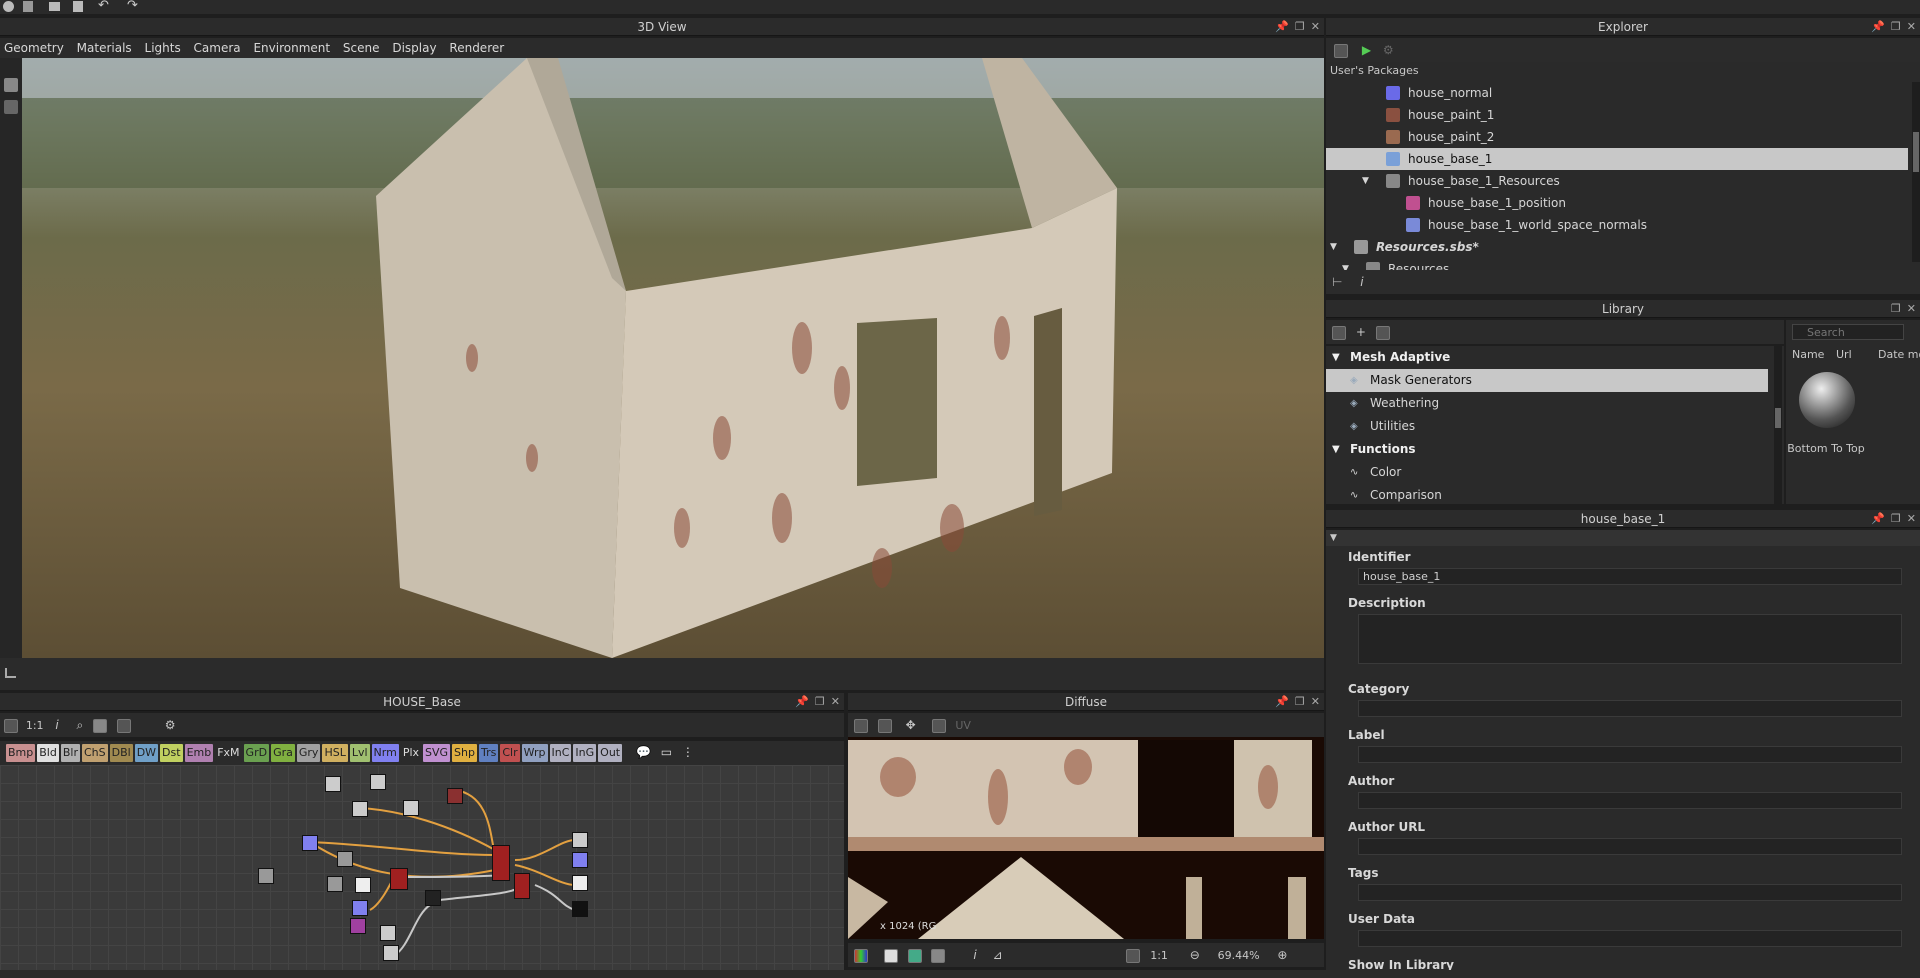 Image resolution: width=1920 pixels, height=978 pixels. I want to click on node-chip: Out, so click(610, 753).